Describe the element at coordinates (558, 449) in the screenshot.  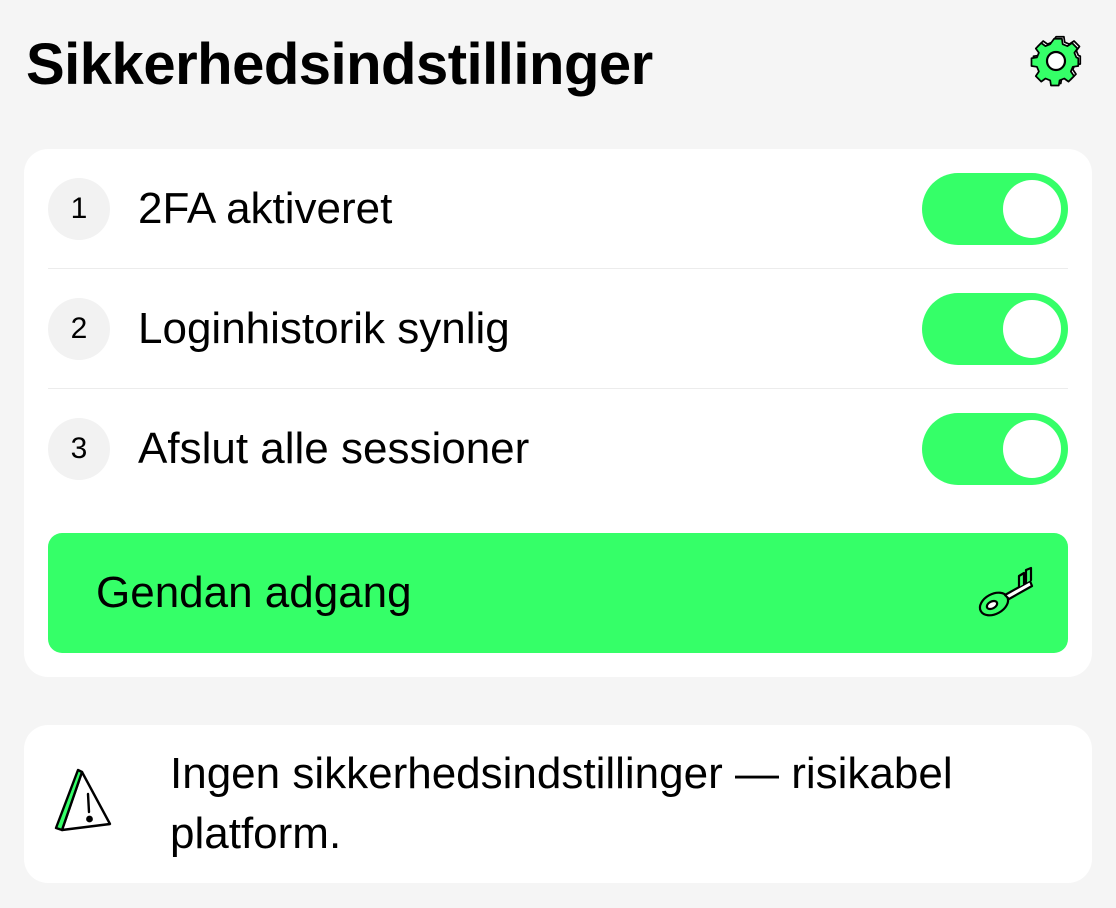
I see `setting-row-end-sessions: 3 Afslut alle sessioner` at that location.